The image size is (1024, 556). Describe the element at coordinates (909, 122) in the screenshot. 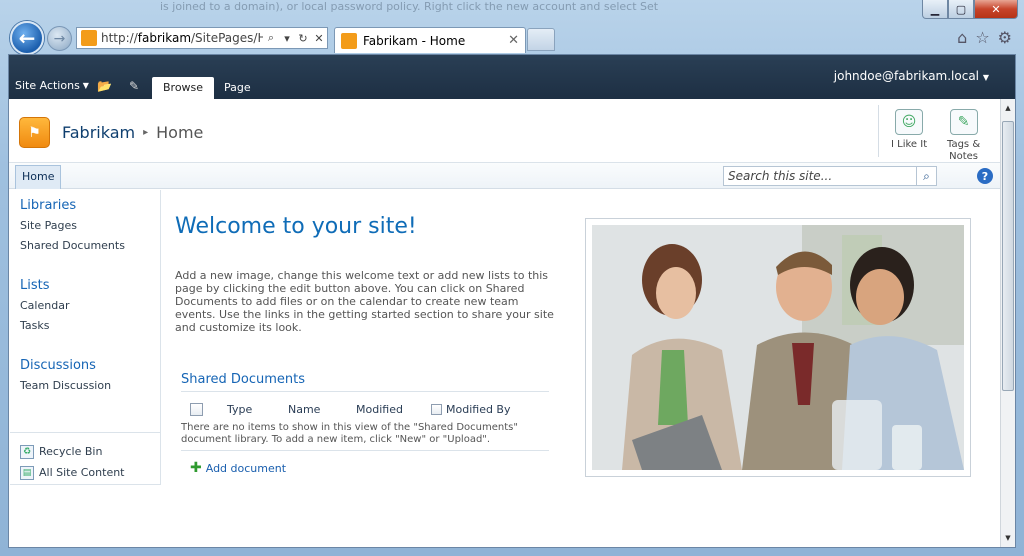

I see `thumbs-up-tag-icon: ☺` at that location.